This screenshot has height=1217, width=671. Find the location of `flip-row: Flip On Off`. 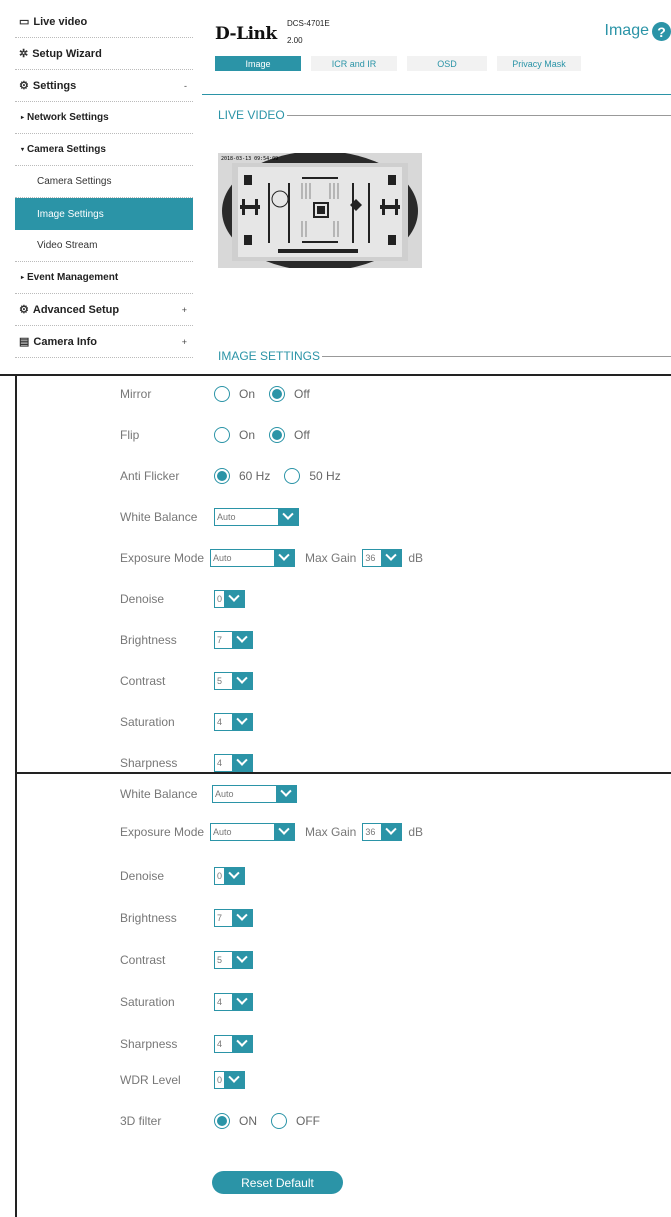

flip-row: Flip On Off is located at coordinates (215, 435).